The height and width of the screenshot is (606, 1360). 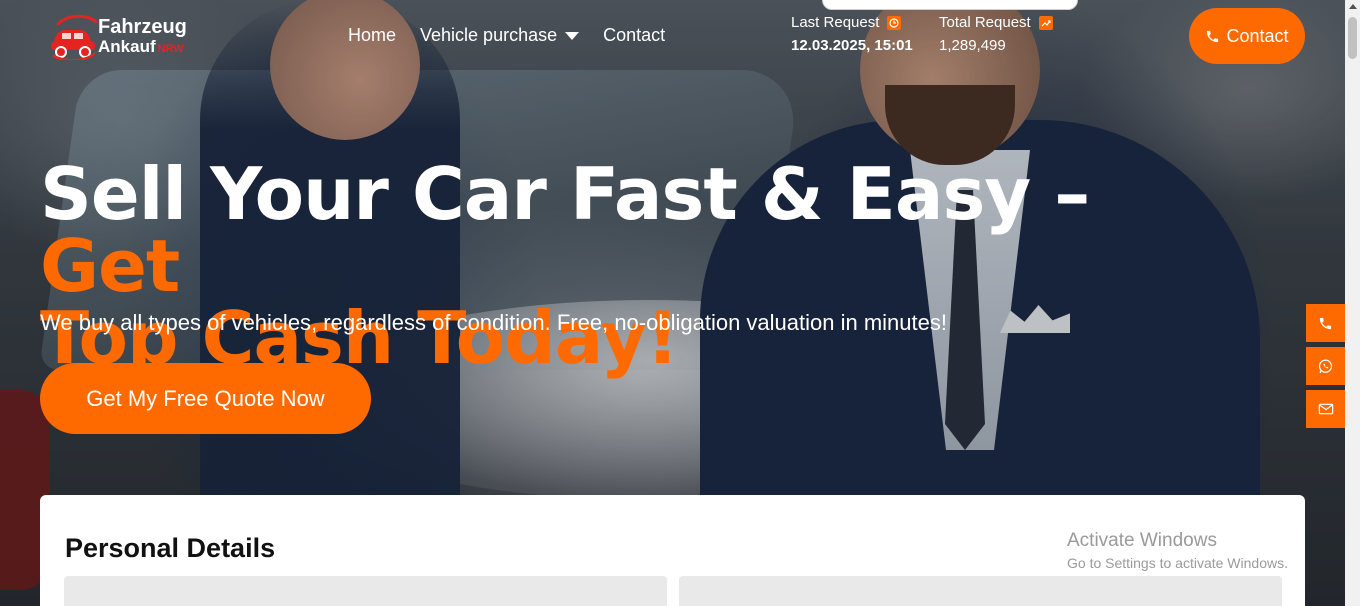 I want to click on side-whatsapp-button, so click(x=1325, y=366).